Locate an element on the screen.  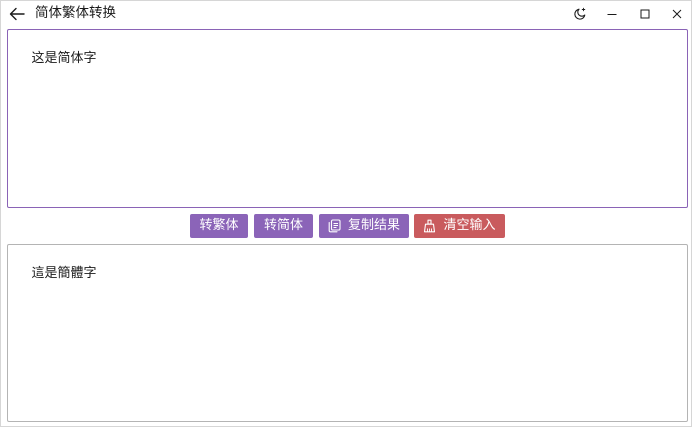
maximize-button is located at coordinates (645, 14).